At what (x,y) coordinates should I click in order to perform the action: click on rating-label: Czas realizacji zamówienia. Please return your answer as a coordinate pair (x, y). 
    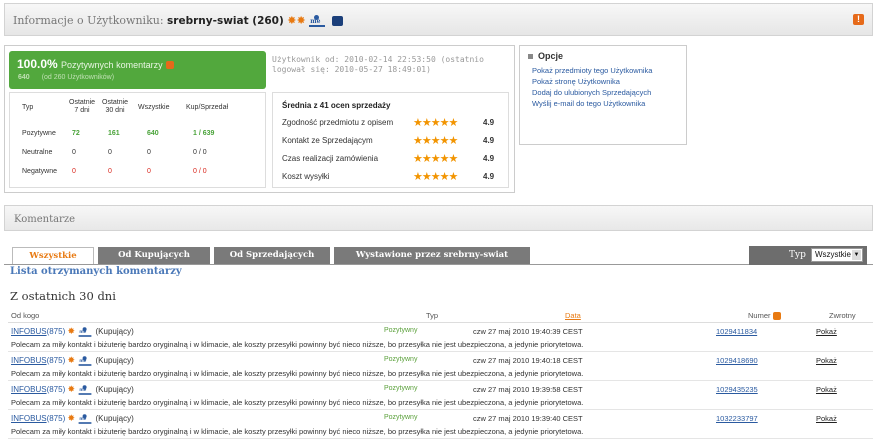
    Looking at the image, I should click on (330, 158).